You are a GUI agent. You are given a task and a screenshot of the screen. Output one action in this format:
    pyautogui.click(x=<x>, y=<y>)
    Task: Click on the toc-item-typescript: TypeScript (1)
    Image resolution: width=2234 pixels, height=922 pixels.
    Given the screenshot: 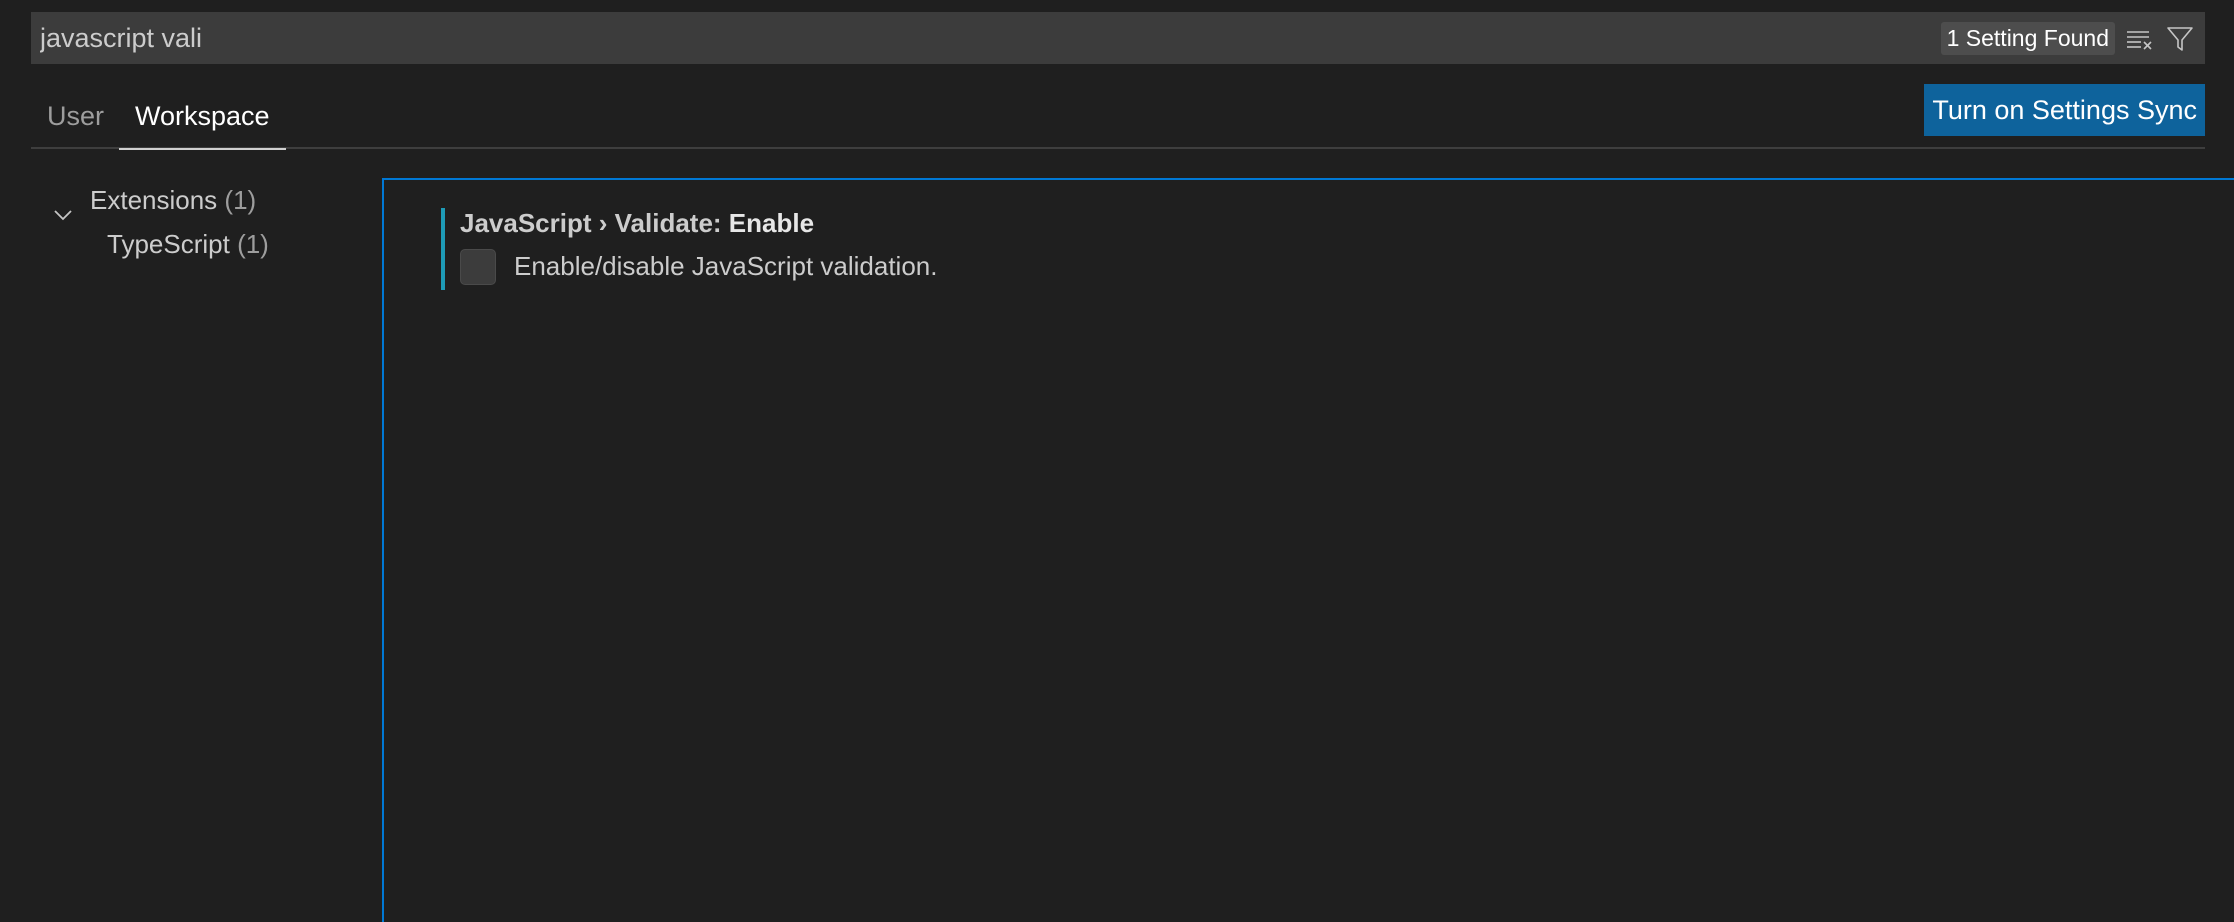 What is the action you would take?
    pyautogui.click(x=201, y=244)
    